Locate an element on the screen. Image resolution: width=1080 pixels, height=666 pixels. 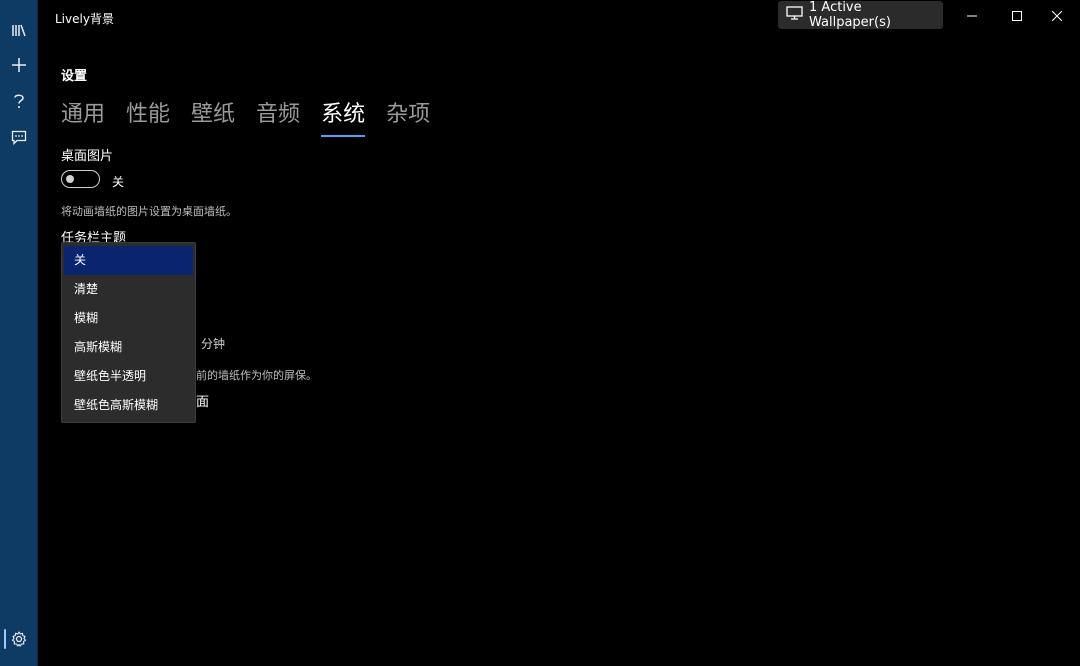
tab-general: 通用 is located at coordinates (83, 117).